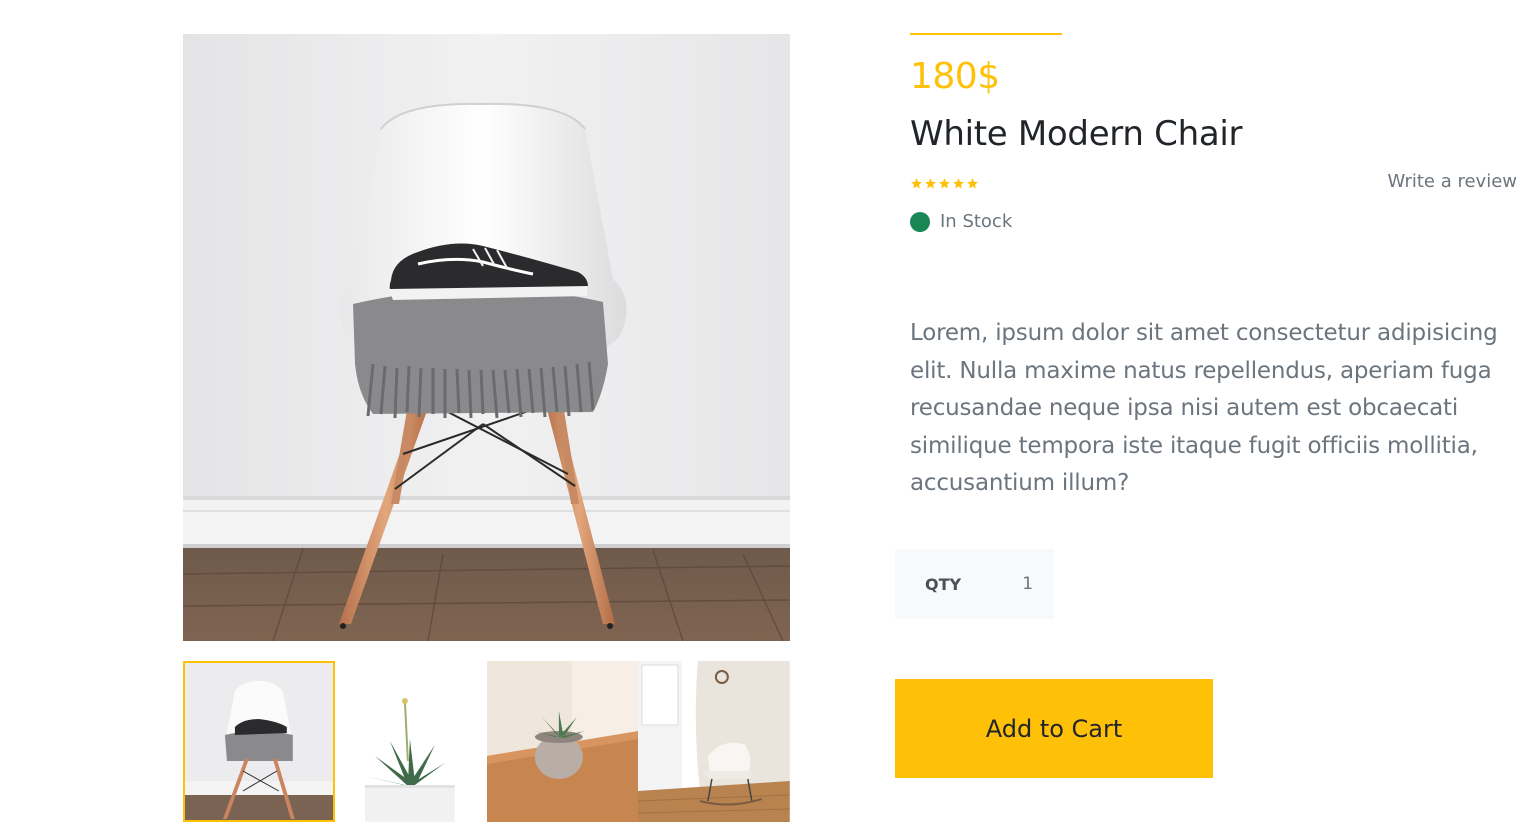  I want to click on succulent-thumbnail-image, so click(562, 741).